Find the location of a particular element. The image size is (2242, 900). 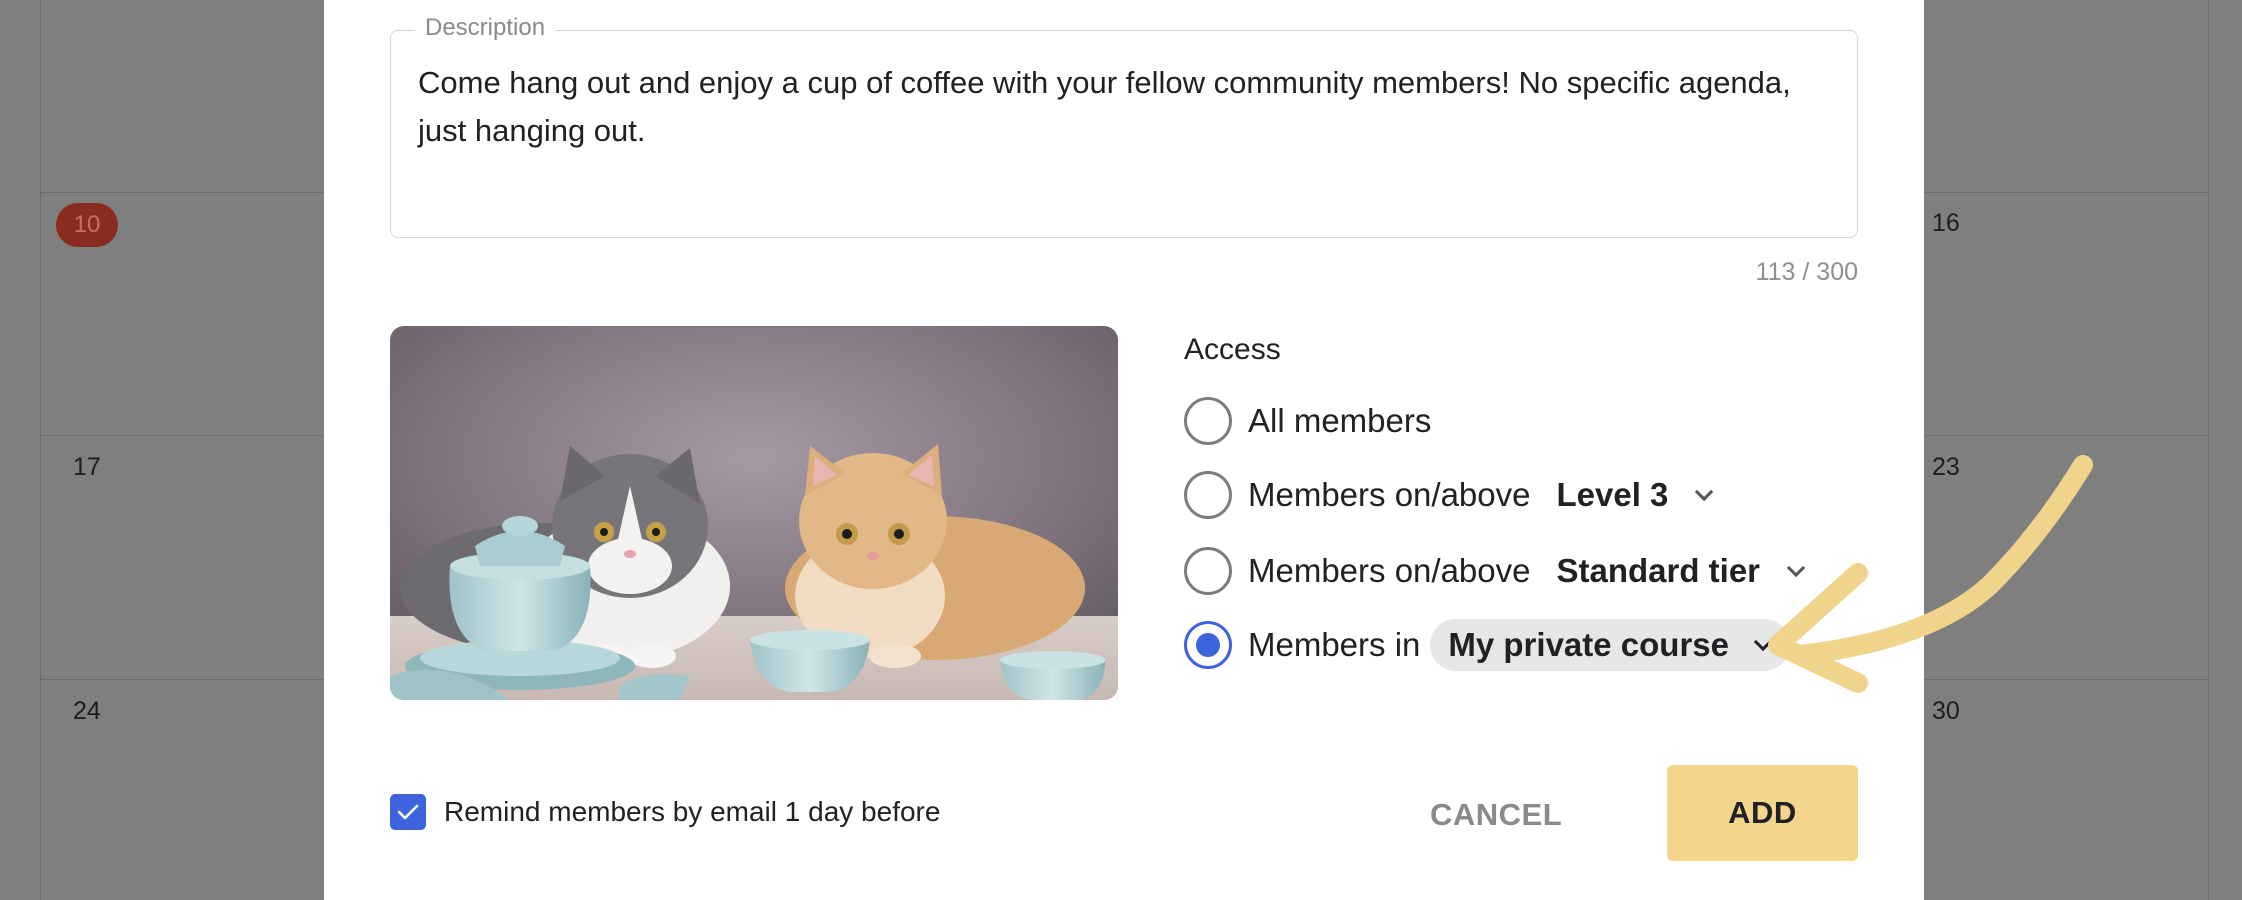

level-select: Level 3 is located at coordinates (1635, 495).